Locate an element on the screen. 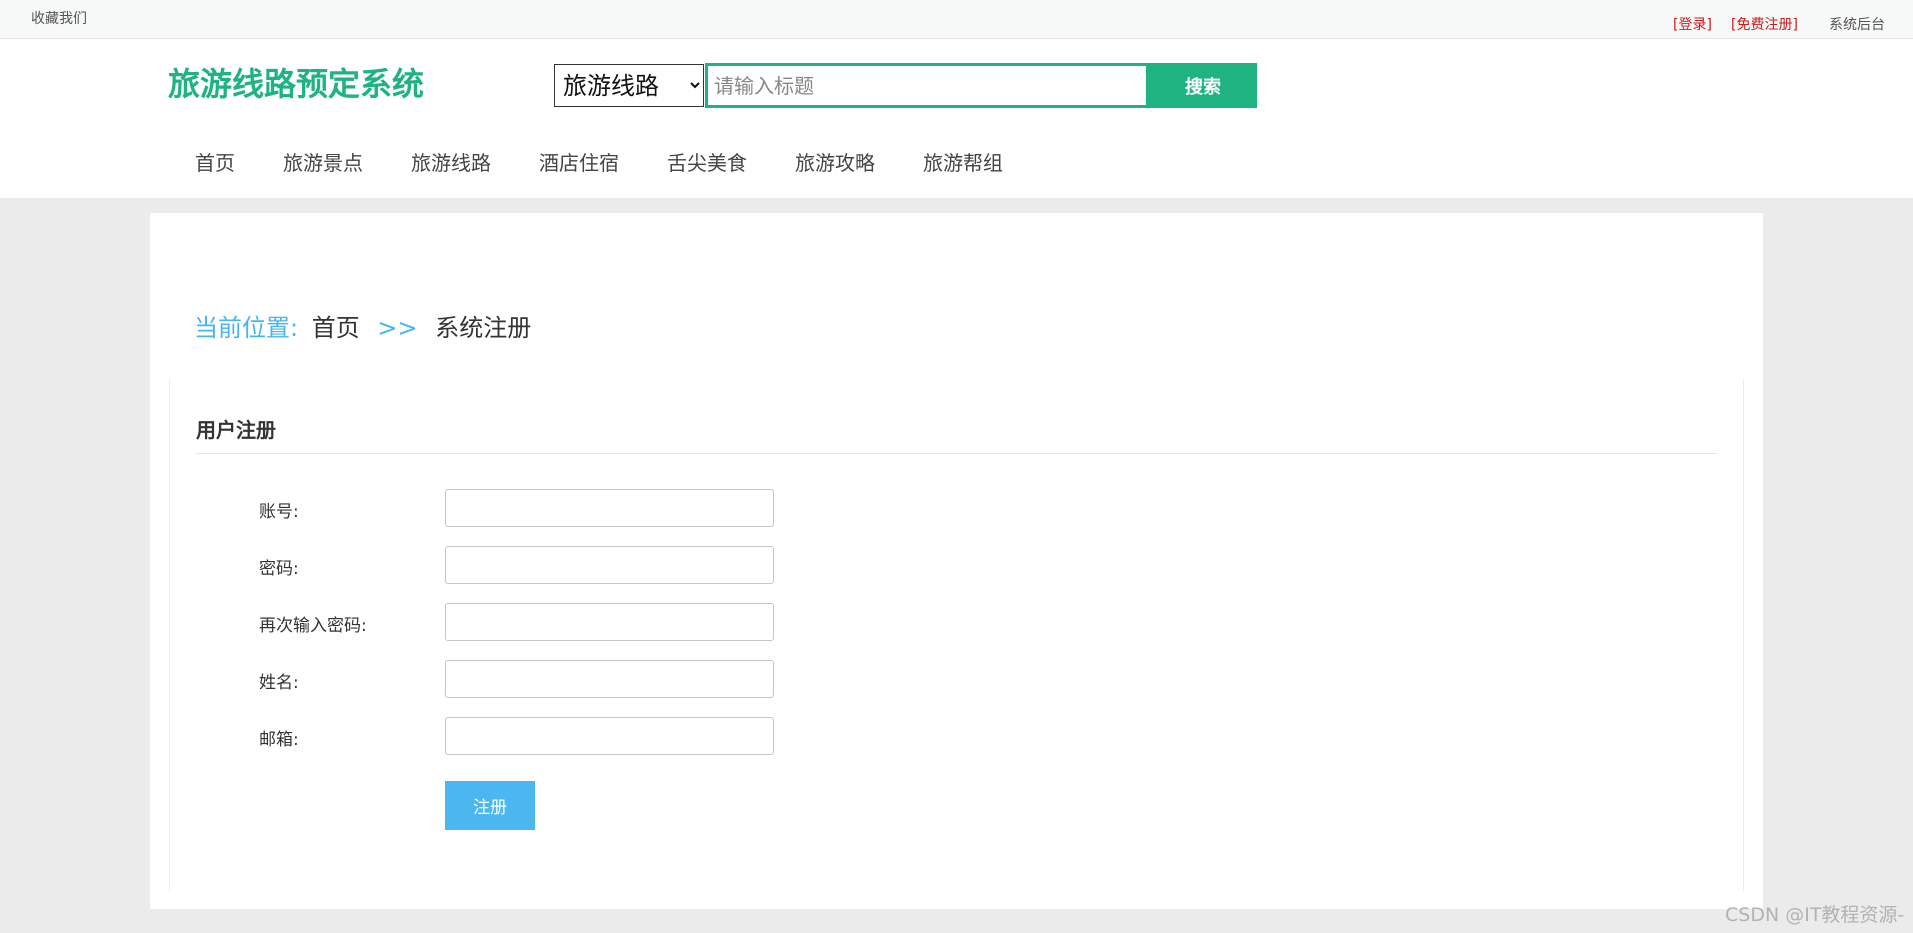 This screenshot has height=933, width=1913. panel-title: 用户注册 is located at coordinates (236, 430).